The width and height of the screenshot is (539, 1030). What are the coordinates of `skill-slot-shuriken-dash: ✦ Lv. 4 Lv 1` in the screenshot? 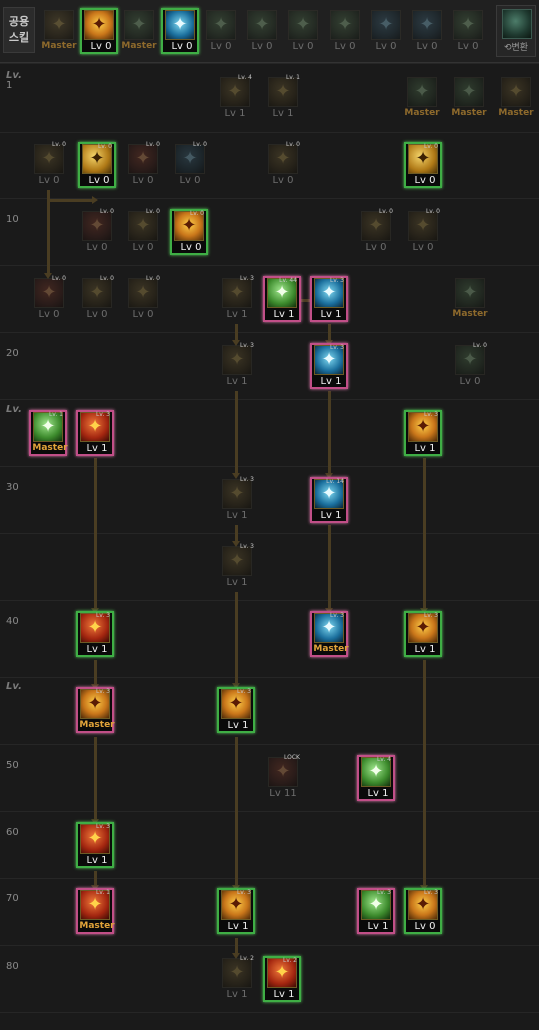 It's located at (235, 97).